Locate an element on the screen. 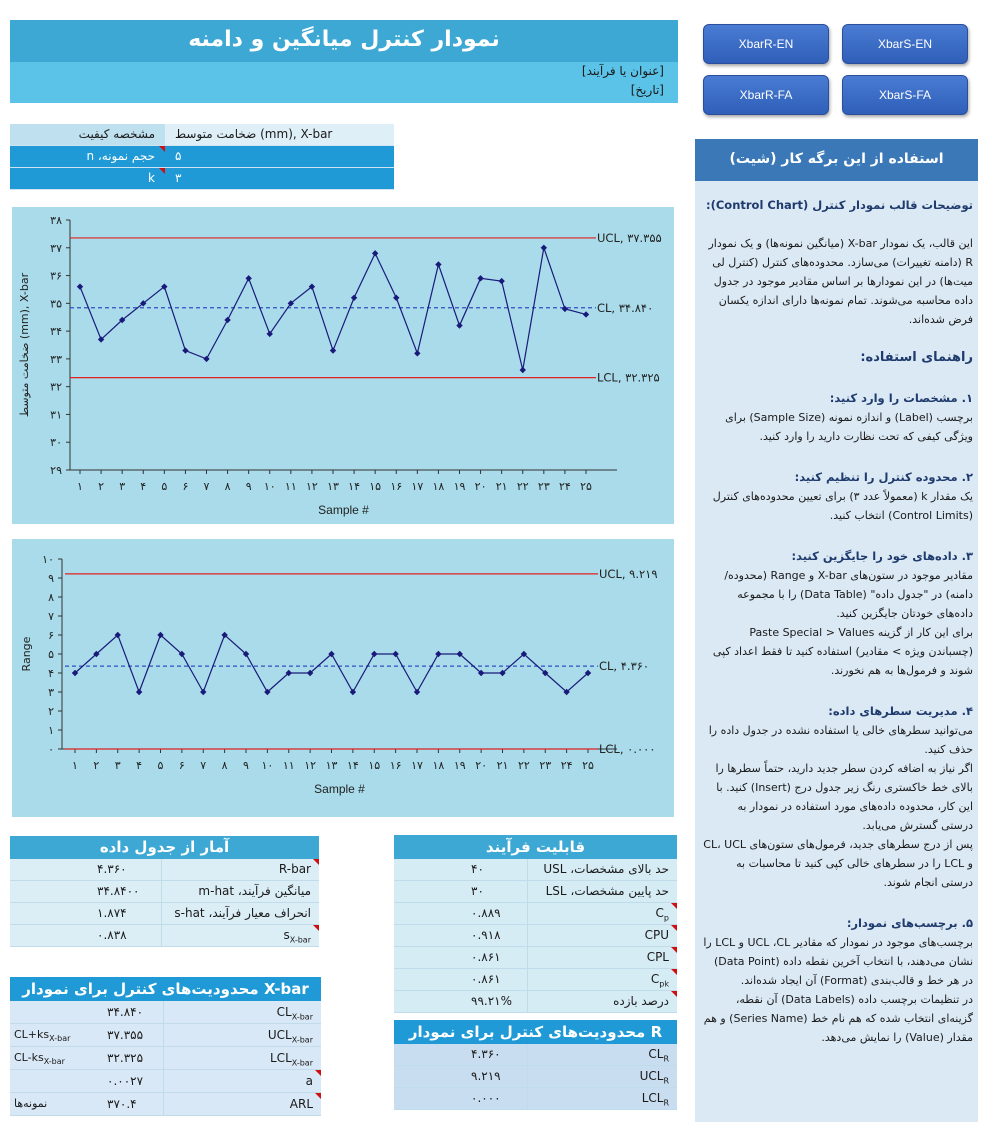 This screenshot has width=994, height=1122. row-value: ۳۷۰.۴ is located at coordinates (122, 1104).